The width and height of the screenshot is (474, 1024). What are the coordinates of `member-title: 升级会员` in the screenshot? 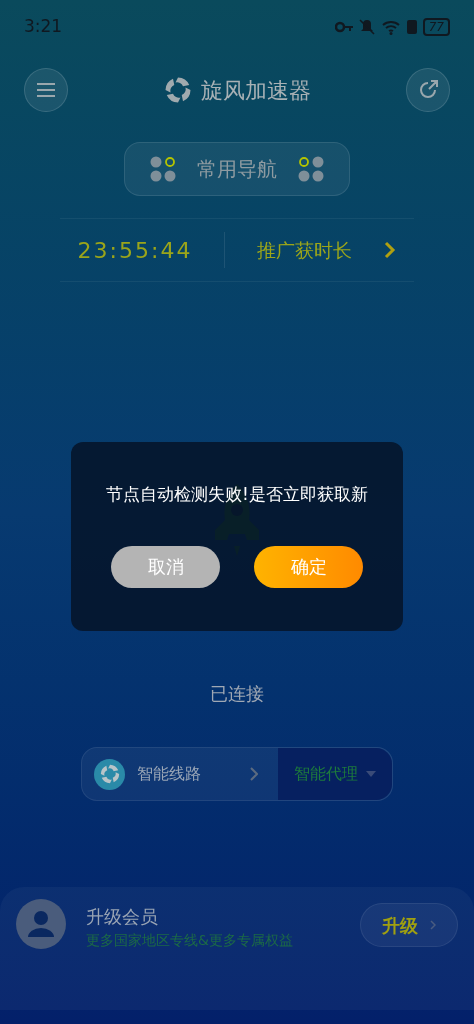 It's located at (122, 917).